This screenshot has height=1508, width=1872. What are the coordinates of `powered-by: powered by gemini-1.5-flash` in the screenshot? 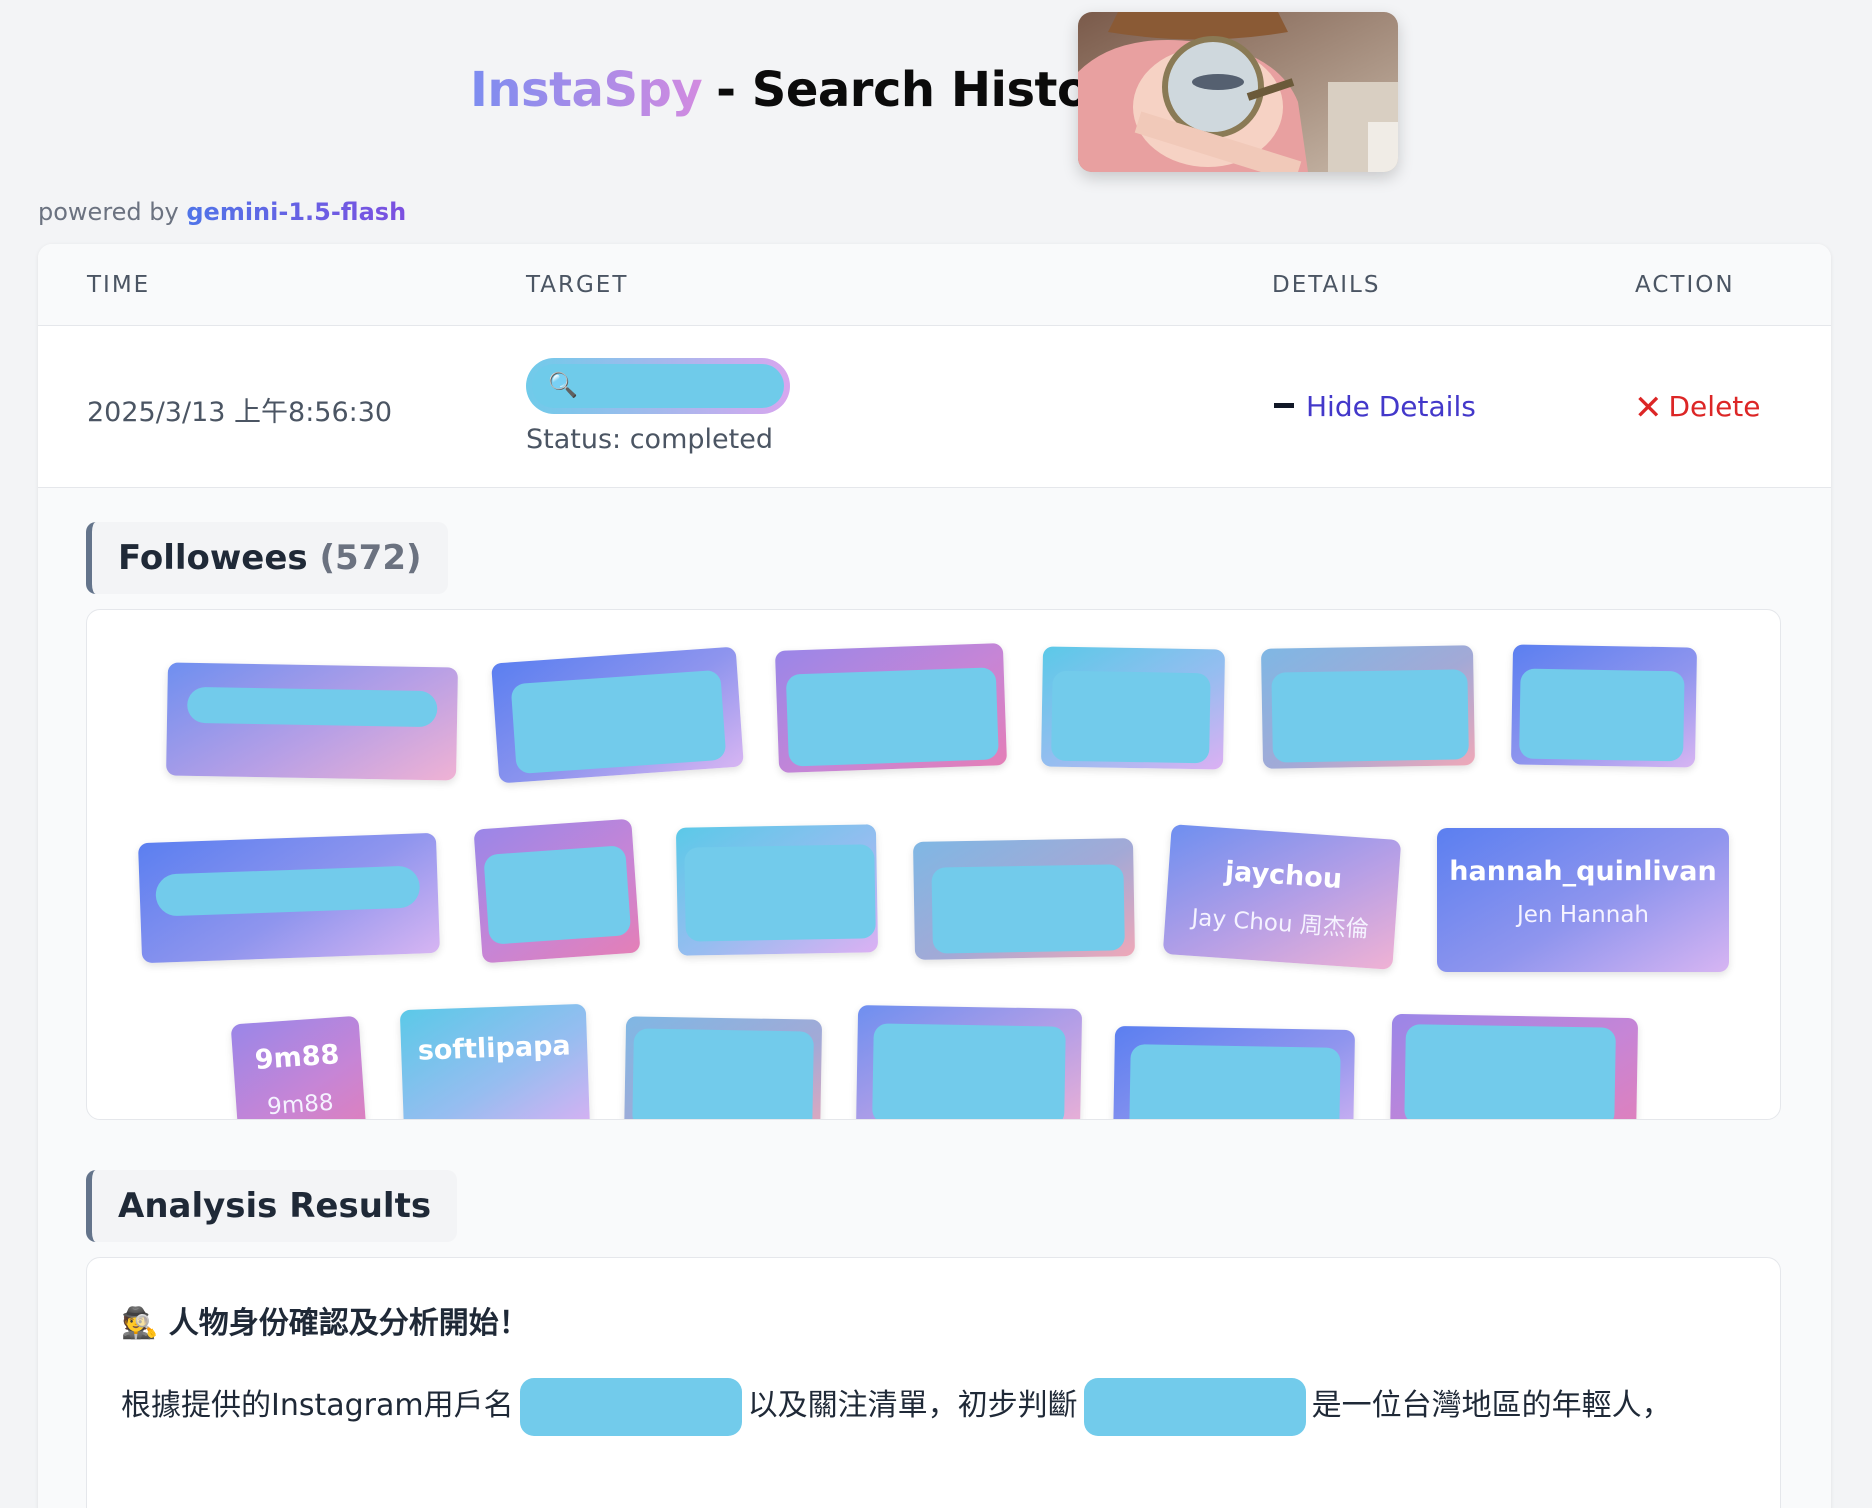 It's located at (222, 212).